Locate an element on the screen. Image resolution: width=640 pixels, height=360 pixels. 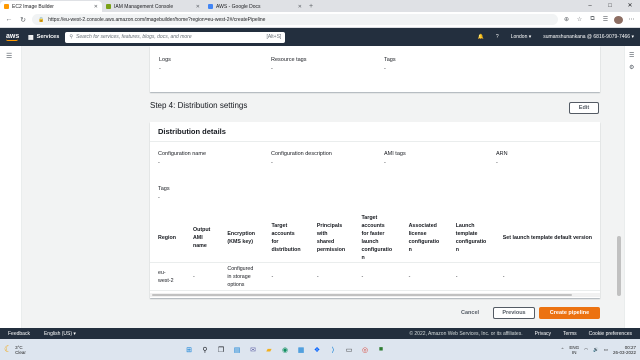
window-controls: – □ ✕ is located at coordinates (610, 6).